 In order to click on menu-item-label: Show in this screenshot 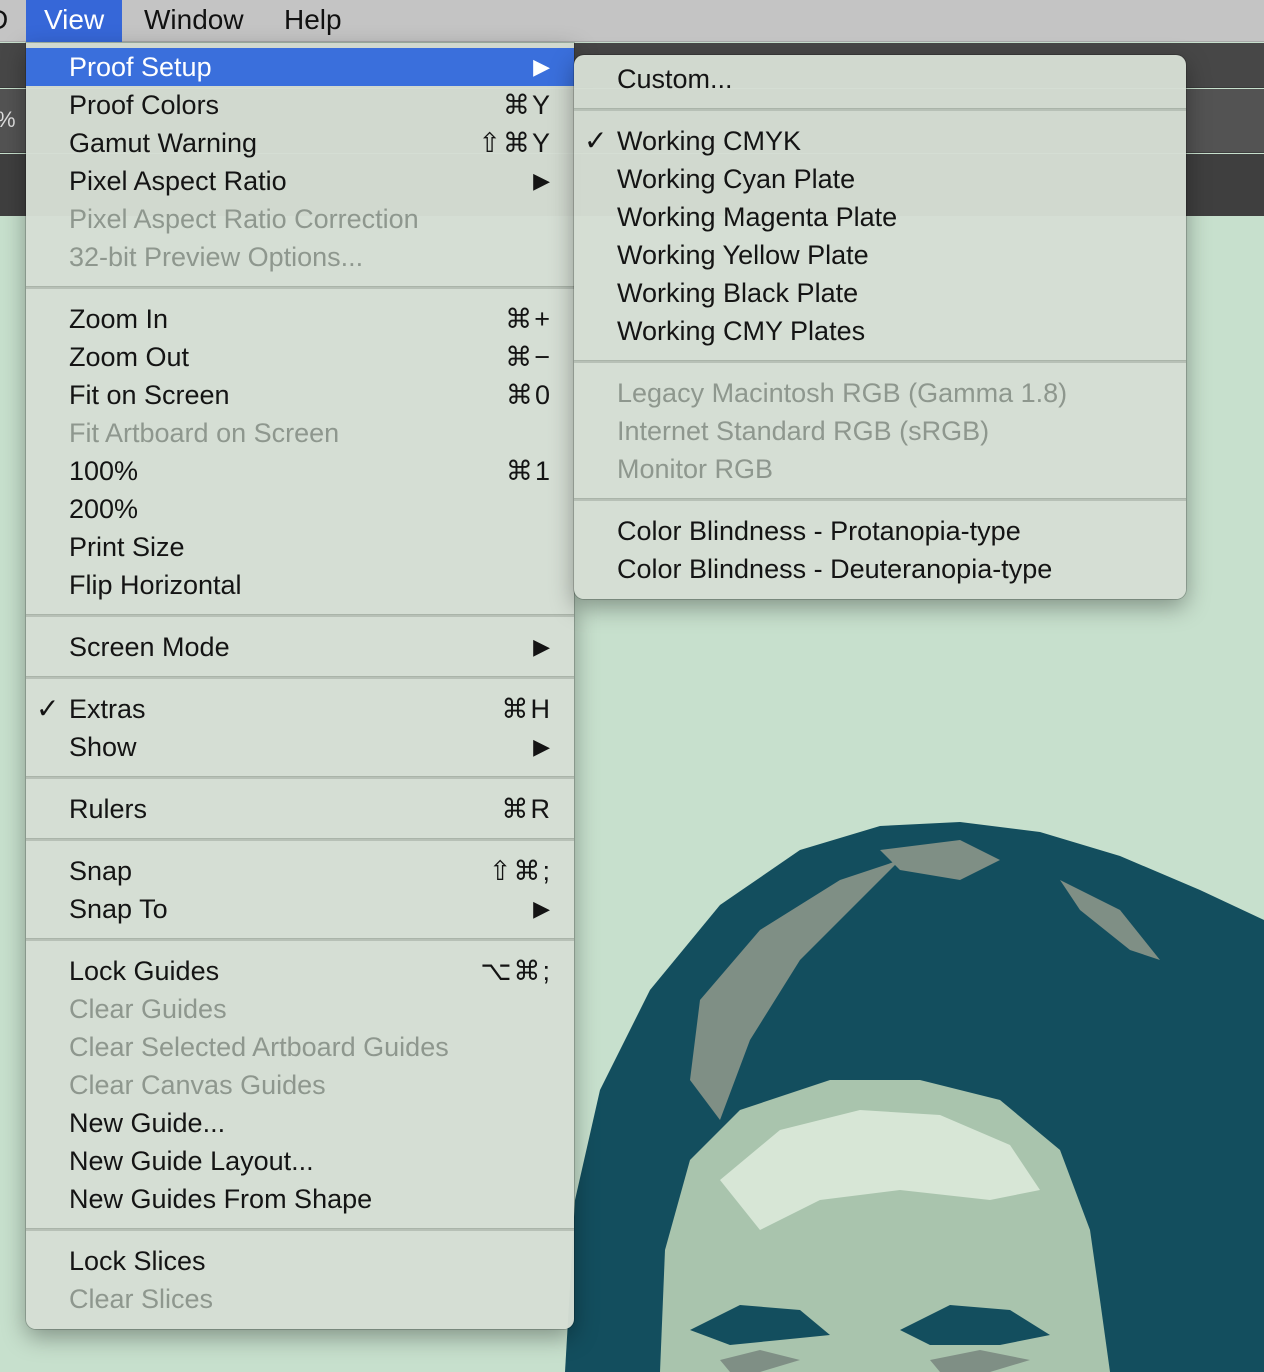, I will do `click(103, 747)`.